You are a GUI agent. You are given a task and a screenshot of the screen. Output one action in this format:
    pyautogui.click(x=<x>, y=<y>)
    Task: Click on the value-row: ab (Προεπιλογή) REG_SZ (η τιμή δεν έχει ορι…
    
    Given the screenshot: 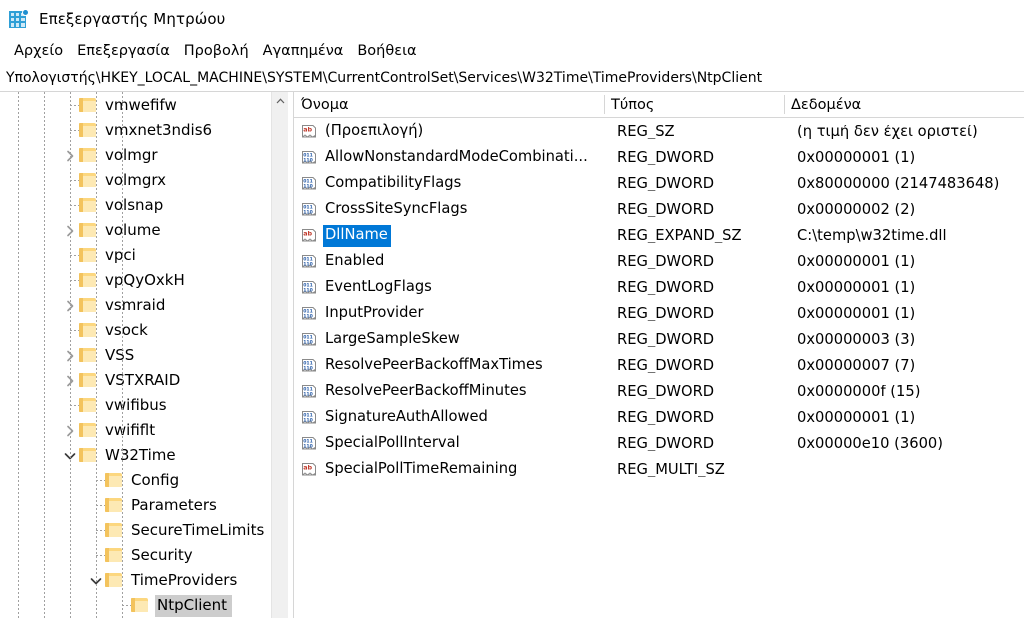 What is the action you would take?
    pyautogui.click(x=659, y=132)
    